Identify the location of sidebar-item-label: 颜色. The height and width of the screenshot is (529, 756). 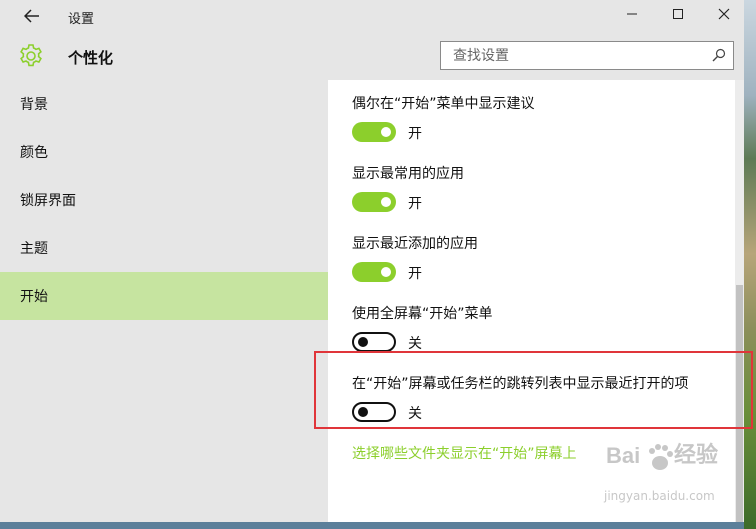
(34, 153).